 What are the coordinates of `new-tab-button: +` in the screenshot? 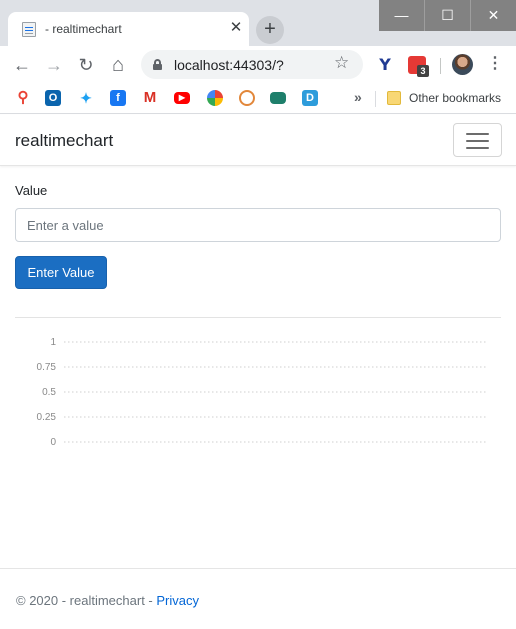 It's located at (270, 30).